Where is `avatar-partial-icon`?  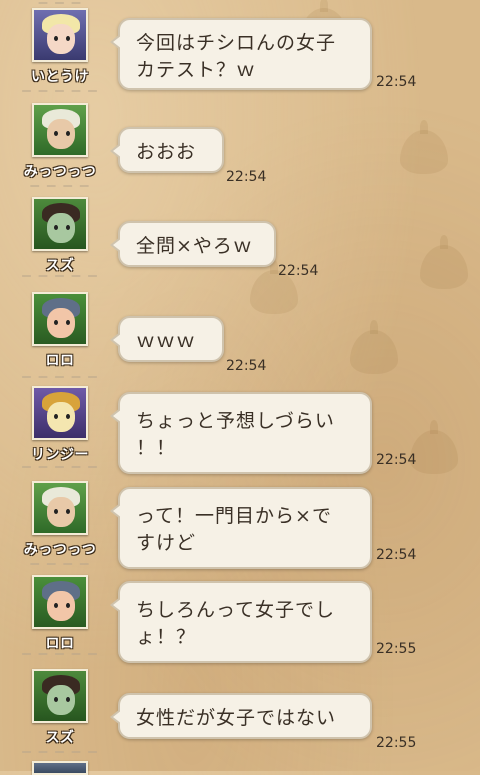
avatar-partial-icon is located at coordinates (60, 768).